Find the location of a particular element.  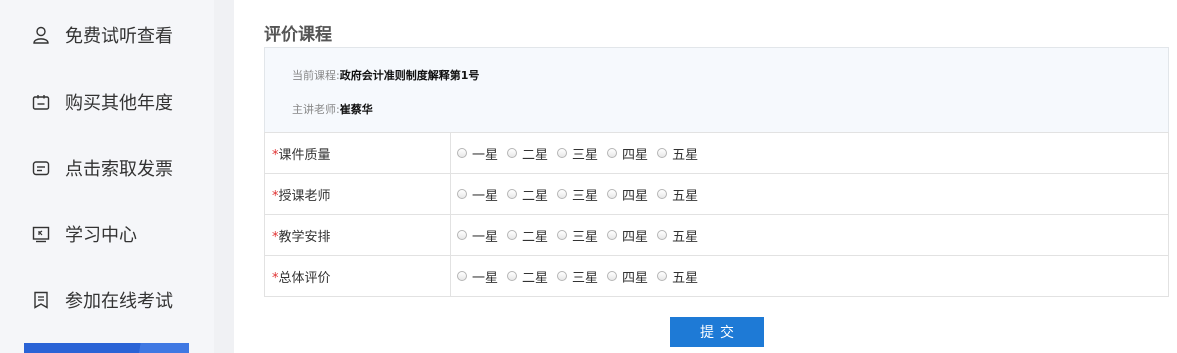

rating-criterion-cell: *授课老师 is located at coordinates (357, 194).